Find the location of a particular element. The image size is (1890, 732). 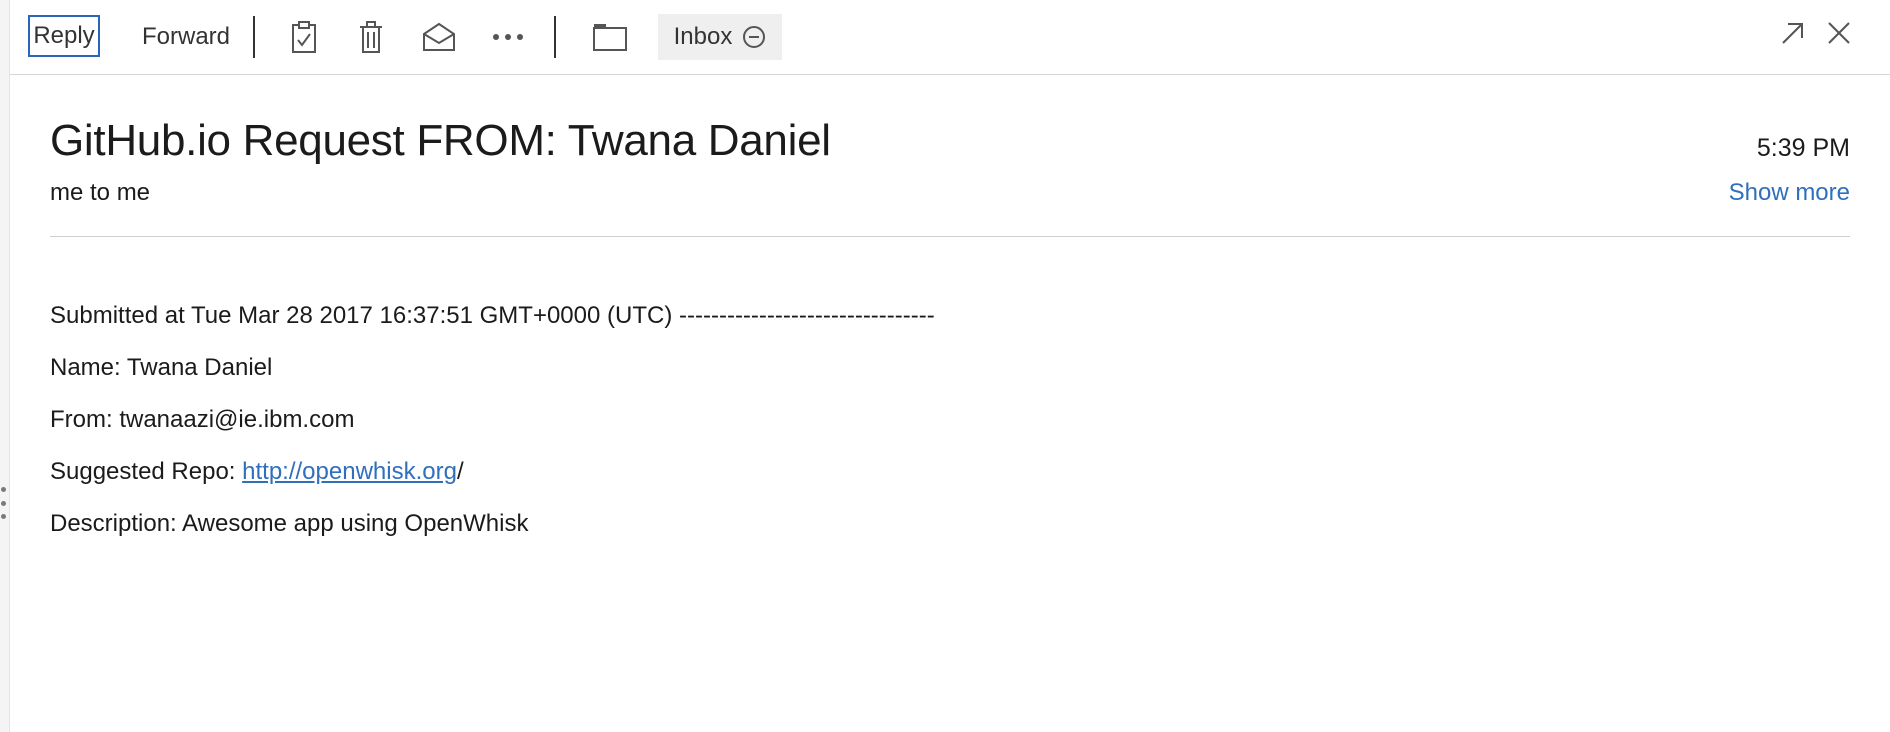

remove-circle-icon is located at coordinates (754, 37).